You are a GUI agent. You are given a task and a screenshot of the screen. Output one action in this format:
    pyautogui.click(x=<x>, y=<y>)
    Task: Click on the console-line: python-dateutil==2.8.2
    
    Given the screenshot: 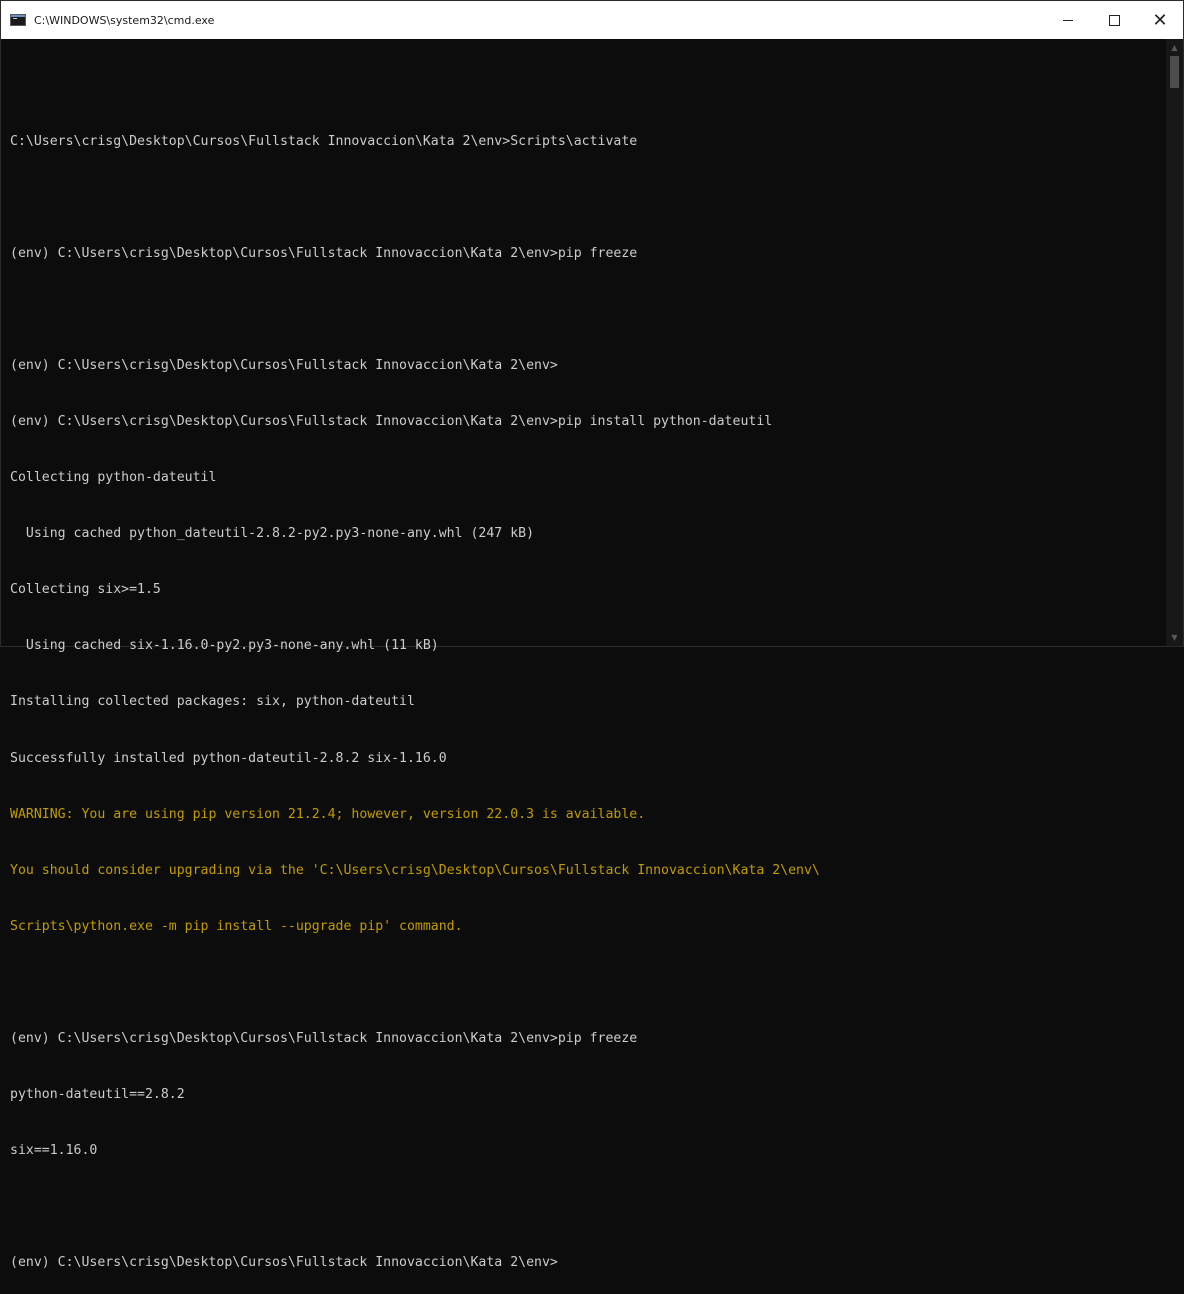 What is the action you would take?
    pyautogui.click(x=97, y=1095)
    